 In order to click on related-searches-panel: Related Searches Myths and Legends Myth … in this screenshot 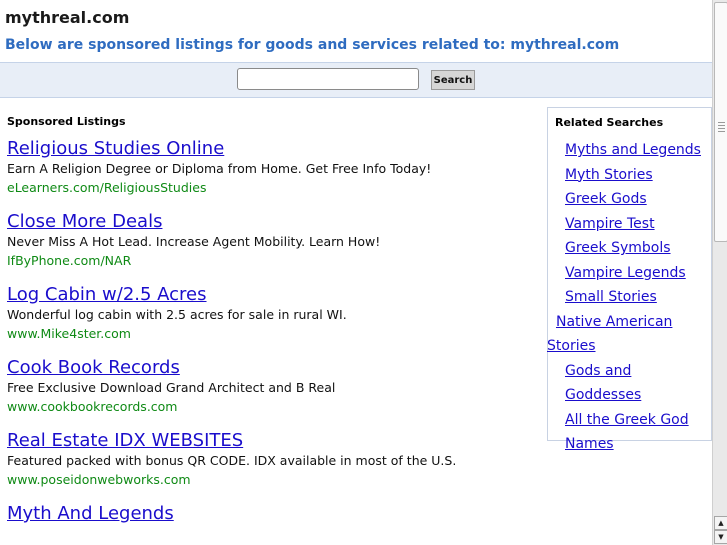, I will do `click(629, 279)`.